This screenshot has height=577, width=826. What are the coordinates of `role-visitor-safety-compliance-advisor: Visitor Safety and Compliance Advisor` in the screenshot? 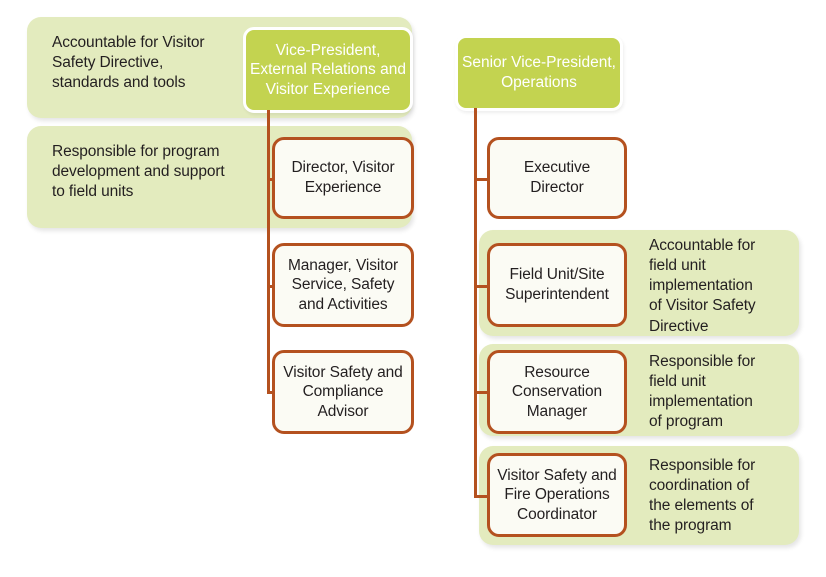 It's located at (343, 392).